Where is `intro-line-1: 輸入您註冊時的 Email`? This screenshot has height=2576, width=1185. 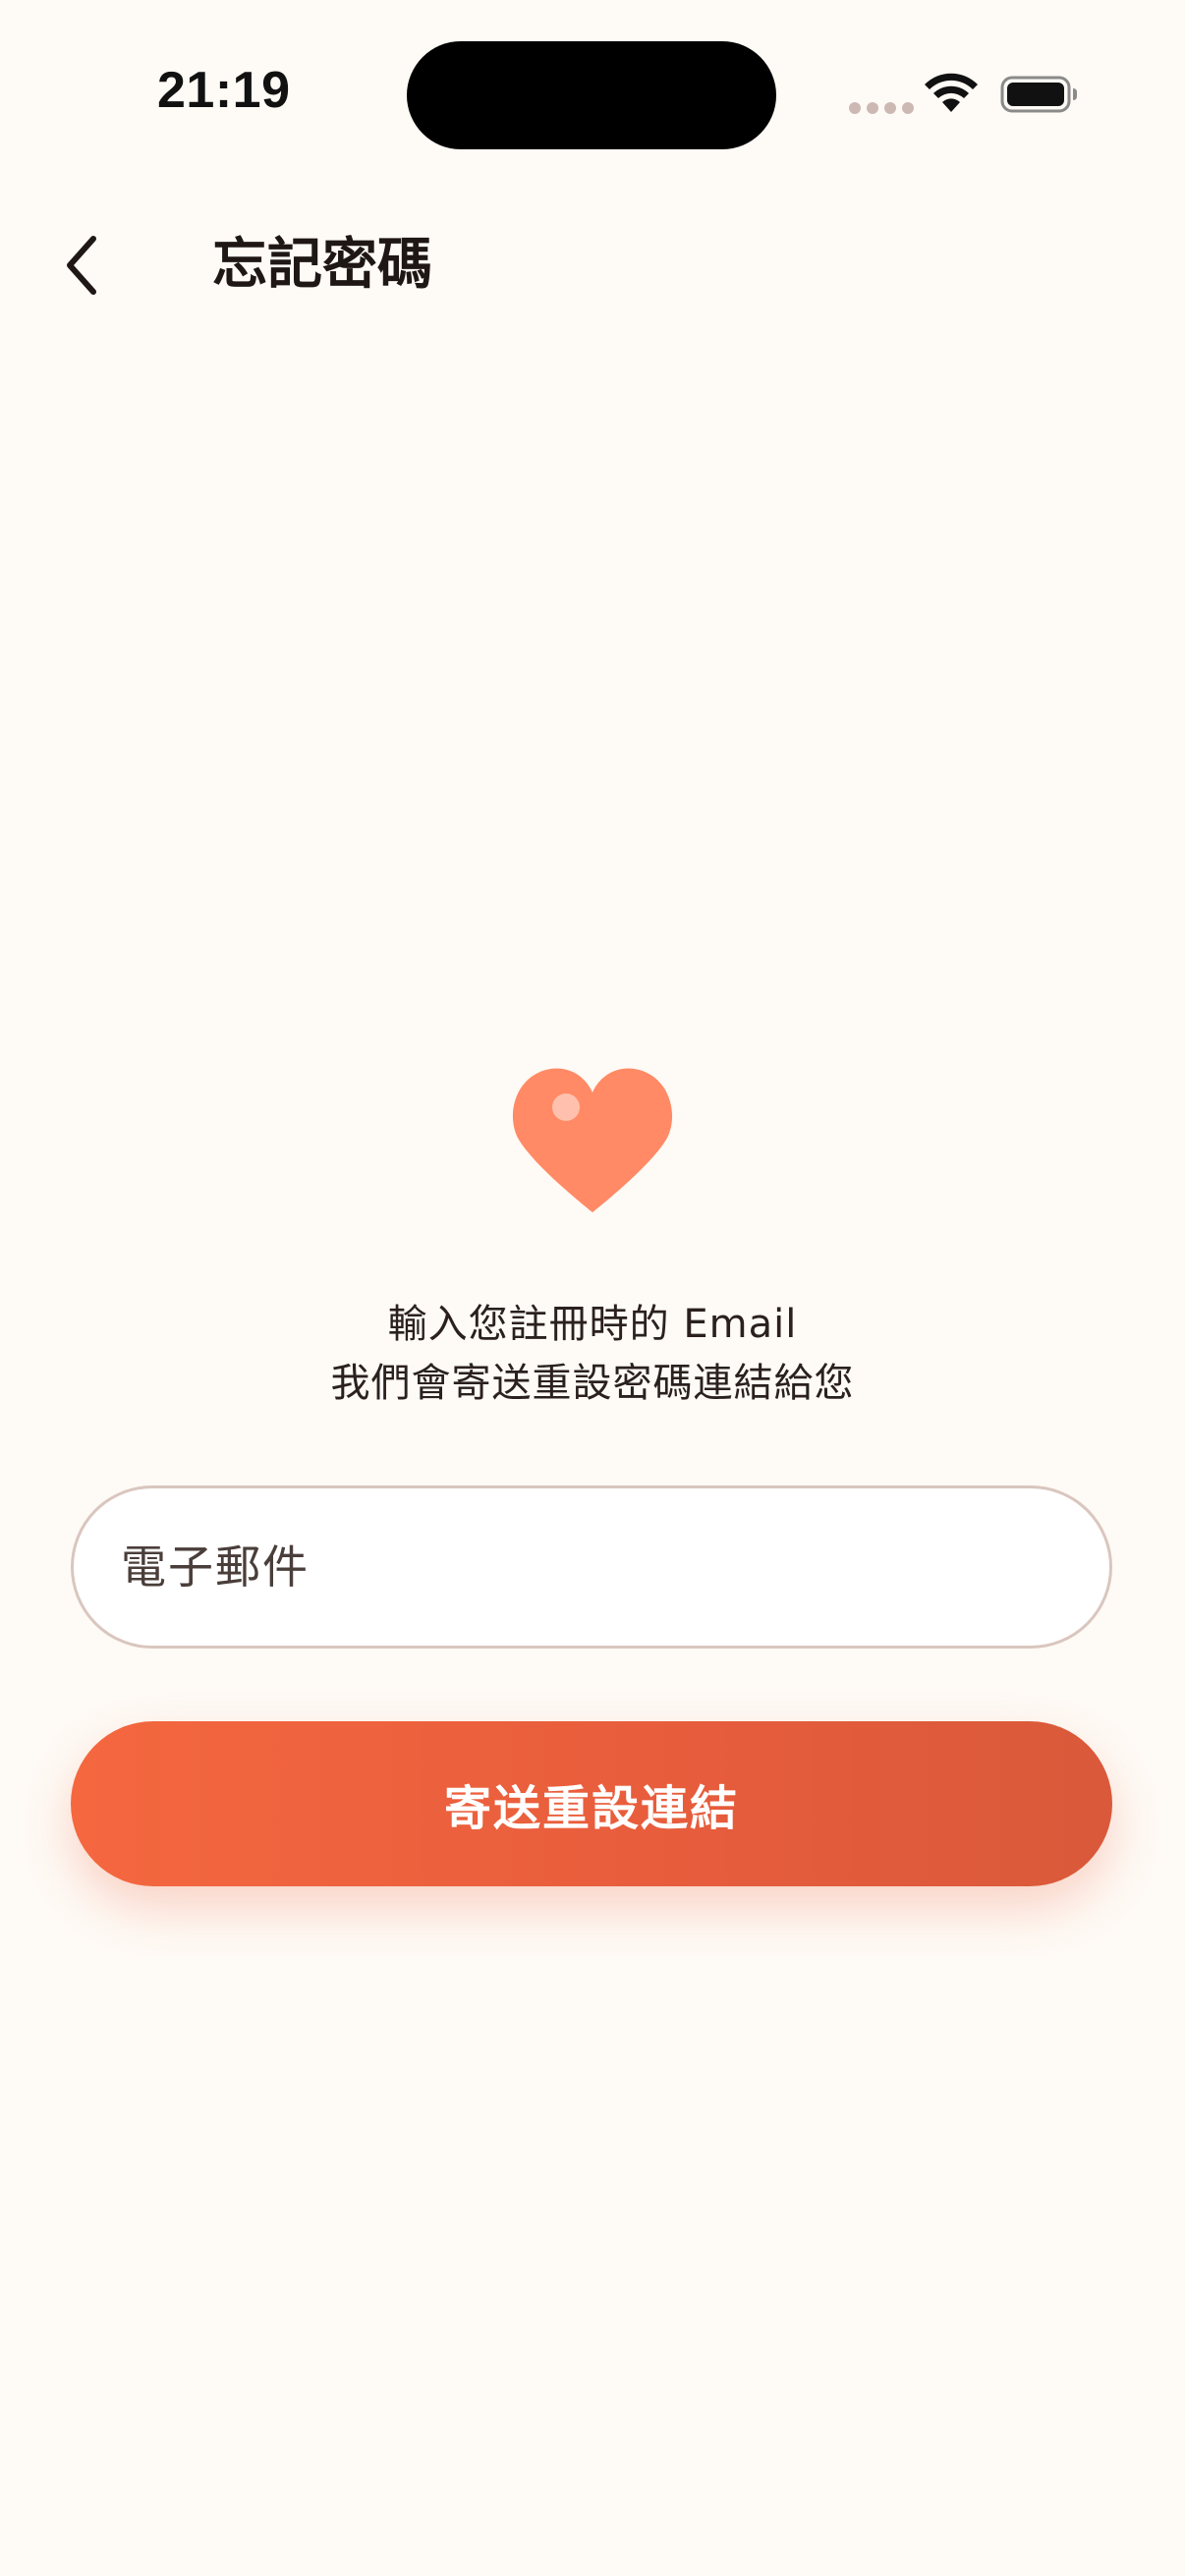
intro-line-1: 輸入您註冊時的 Email is located at coordinates (592, 1324).